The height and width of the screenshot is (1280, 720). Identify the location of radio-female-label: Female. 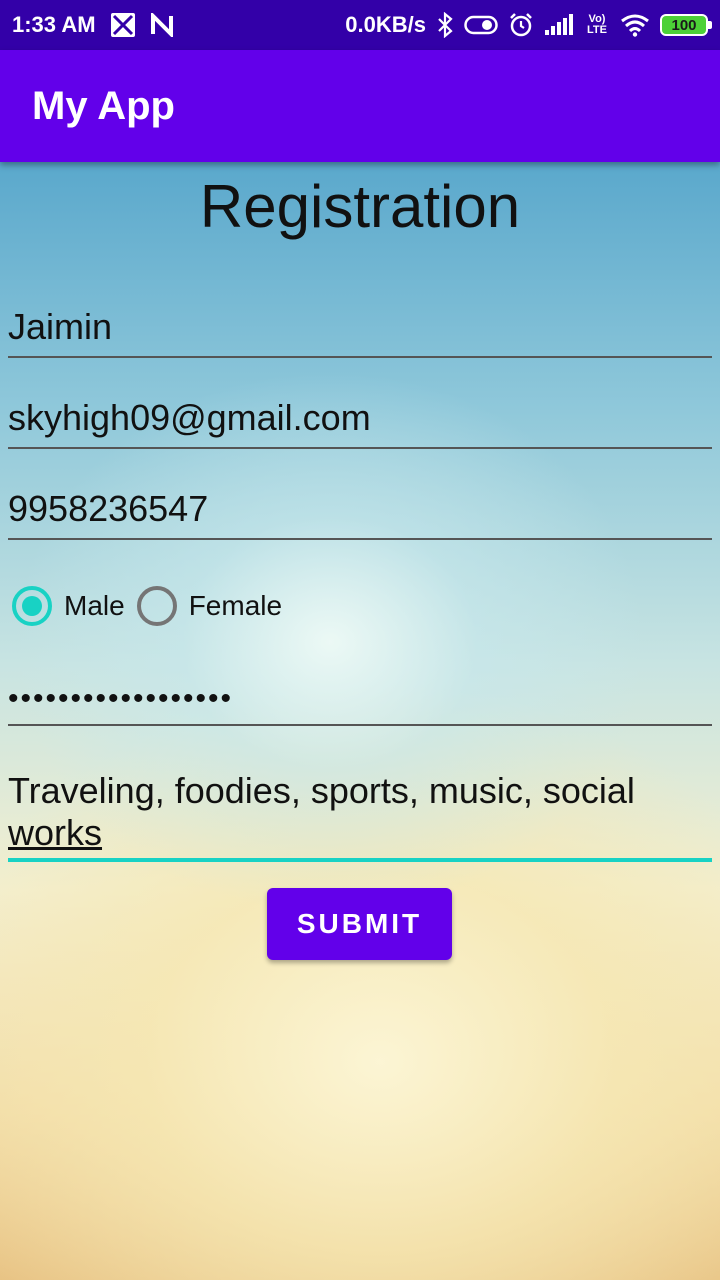
(235, 605).